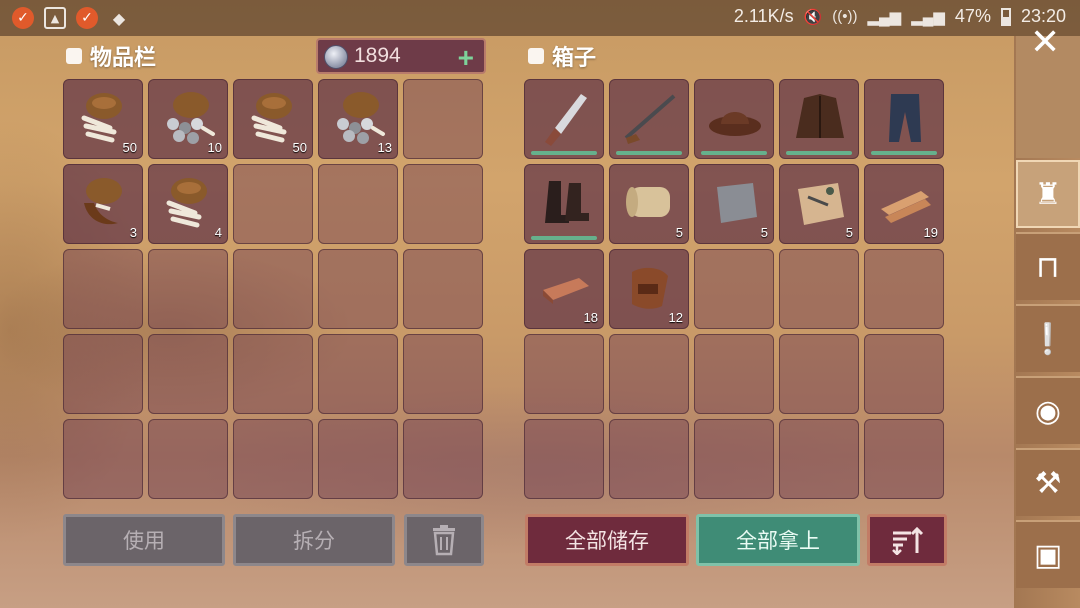 This screenshot has height=608, width=1080. I want to click on tab-trade: ◉, so click(1048, 410).